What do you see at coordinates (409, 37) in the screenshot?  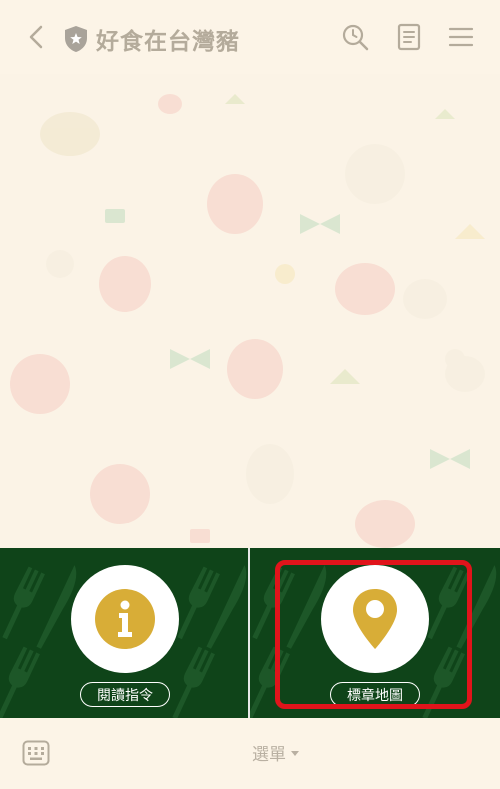 I see `notes-icon` at bounding box center [409, 37].